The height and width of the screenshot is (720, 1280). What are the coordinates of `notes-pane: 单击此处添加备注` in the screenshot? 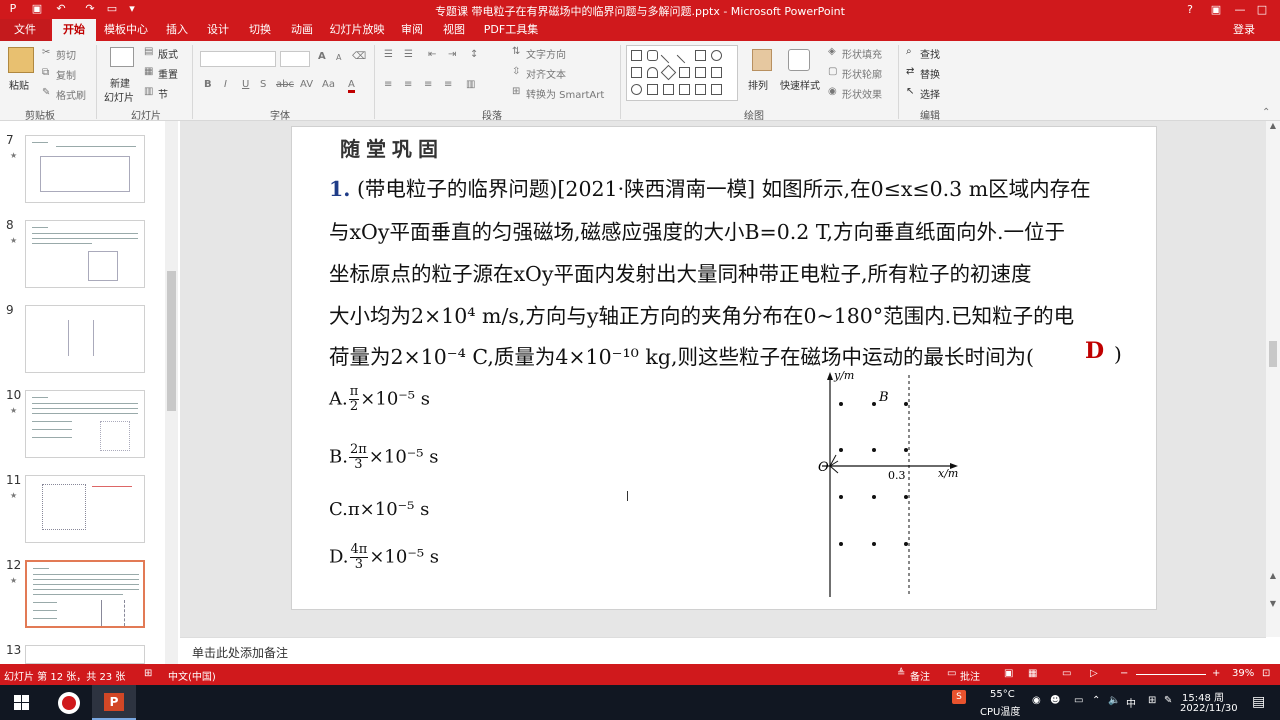 It's located at (723, 650).